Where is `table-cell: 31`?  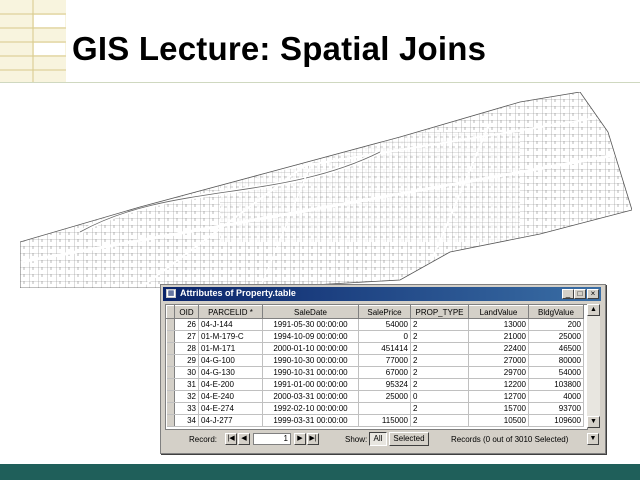 table-cell: 31 is located at coordinates (186, 384).